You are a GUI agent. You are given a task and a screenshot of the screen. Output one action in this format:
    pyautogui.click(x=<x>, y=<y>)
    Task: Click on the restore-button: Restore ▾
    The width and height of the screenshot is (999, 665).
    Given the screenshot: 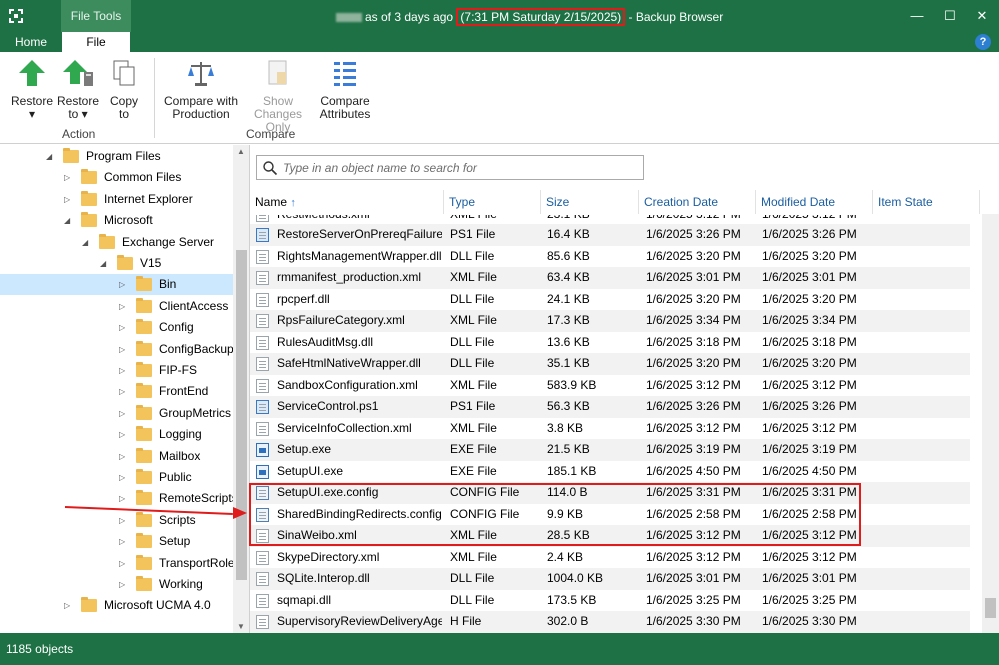 What is the action you would take?
    pyautogui.click(x=32, y=89)
    